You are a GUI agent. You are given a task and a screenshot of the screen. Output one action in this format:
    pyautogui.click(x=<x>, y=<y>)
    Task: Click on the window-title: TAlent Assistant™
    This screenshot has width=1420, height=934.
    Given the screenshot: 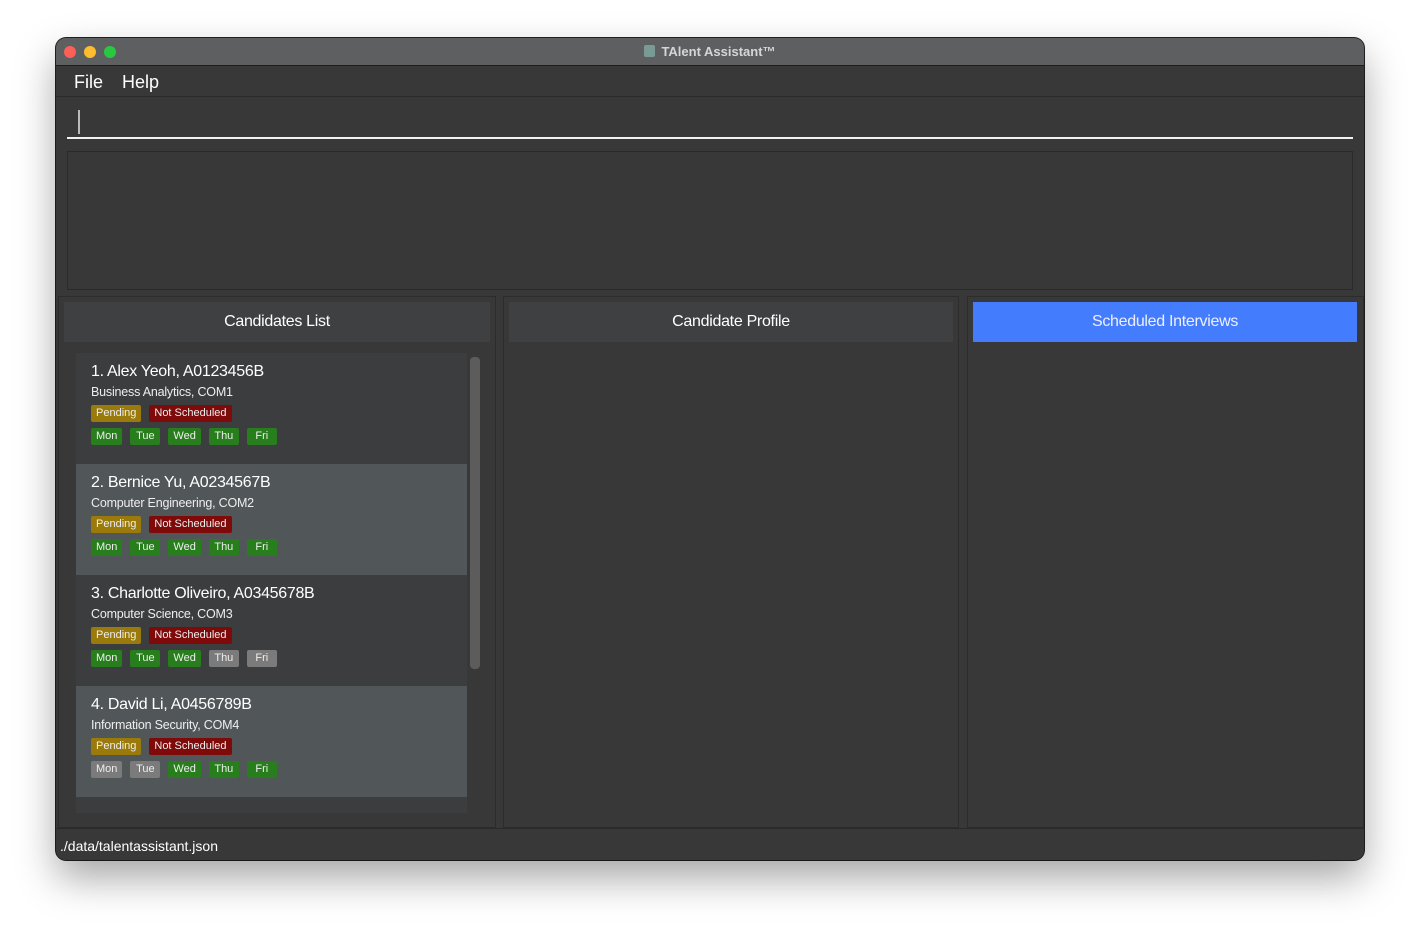 What is the action you would take?
    pyautogui.click(x=710, y=51)
    